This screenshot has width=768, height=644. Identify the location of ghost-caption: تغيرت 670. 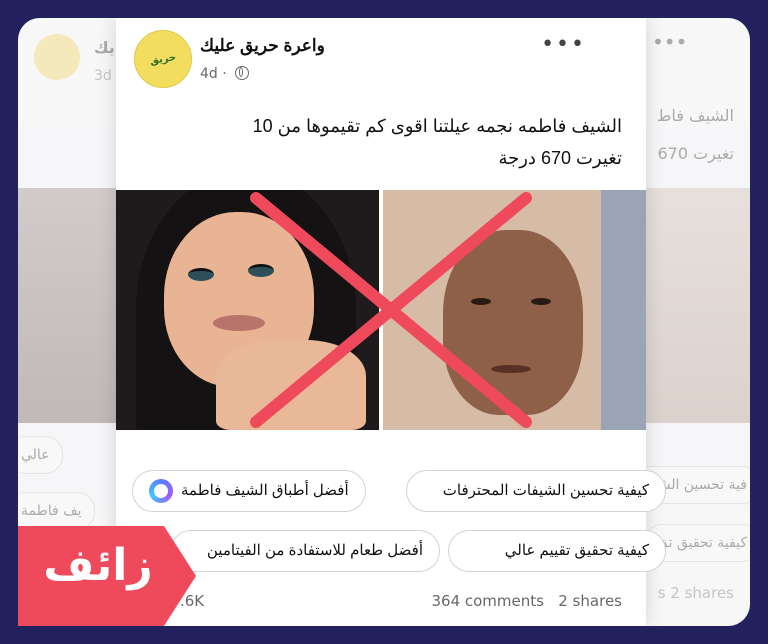
(695, 153).